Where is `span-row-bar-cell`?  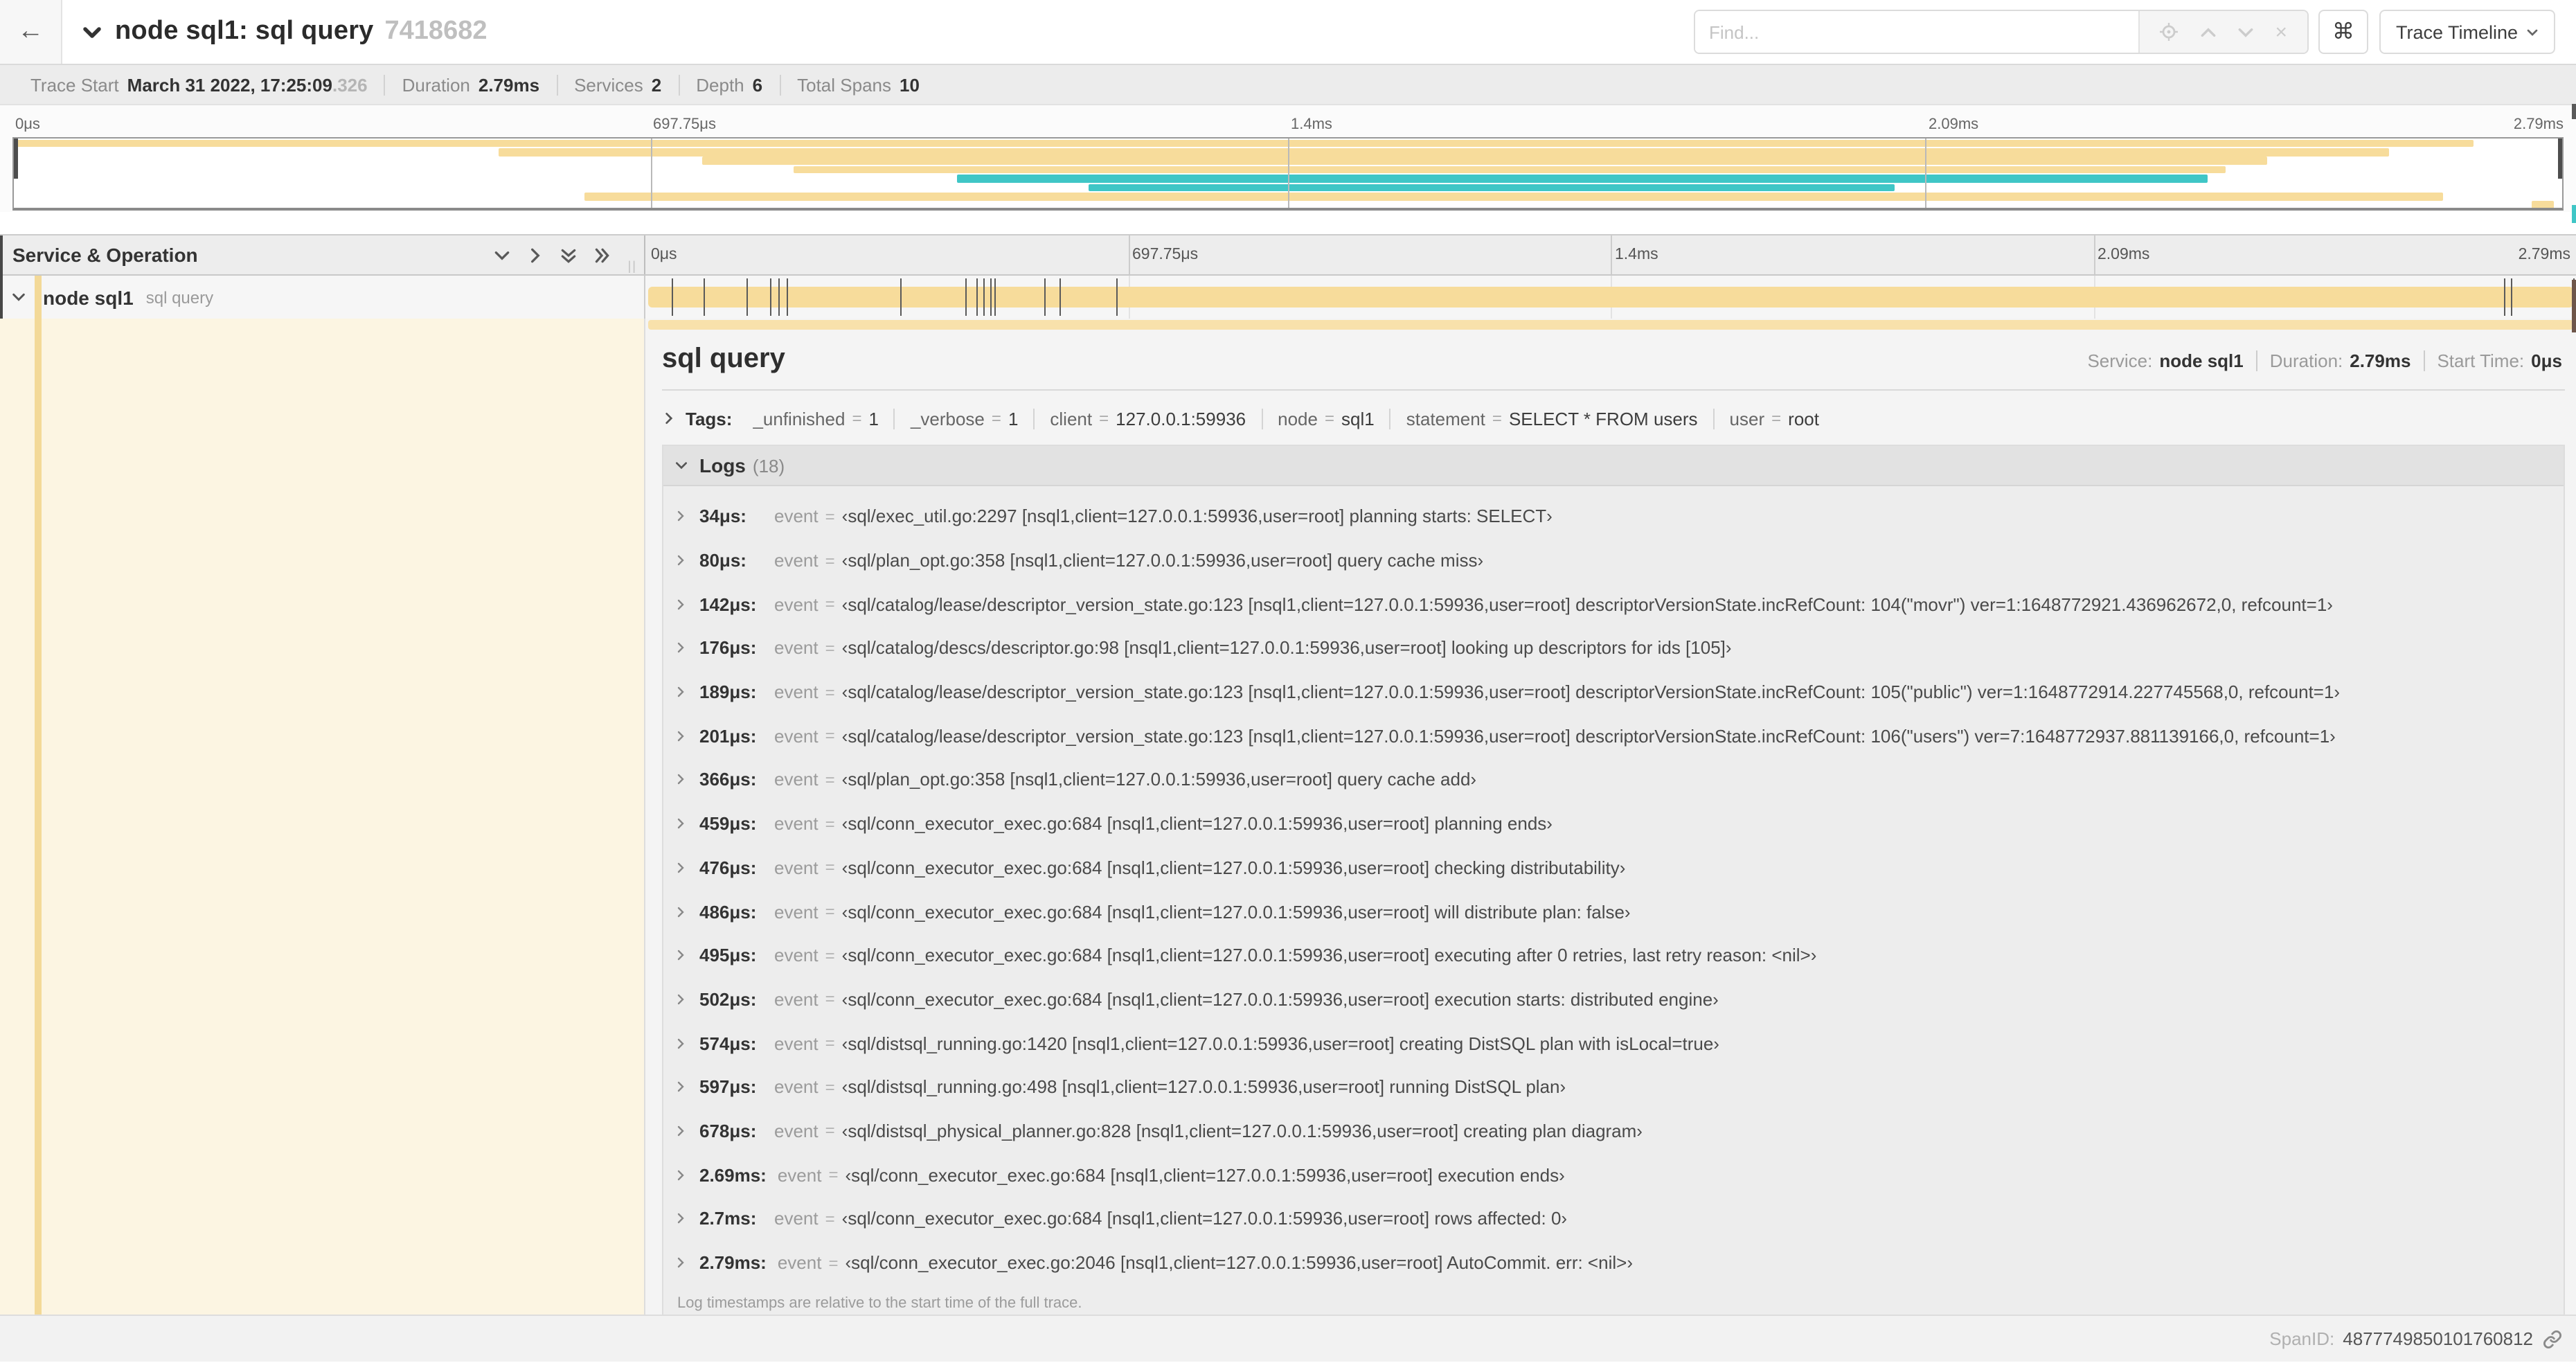
span-row-bar-cell is located at coordinates (1611, 297).